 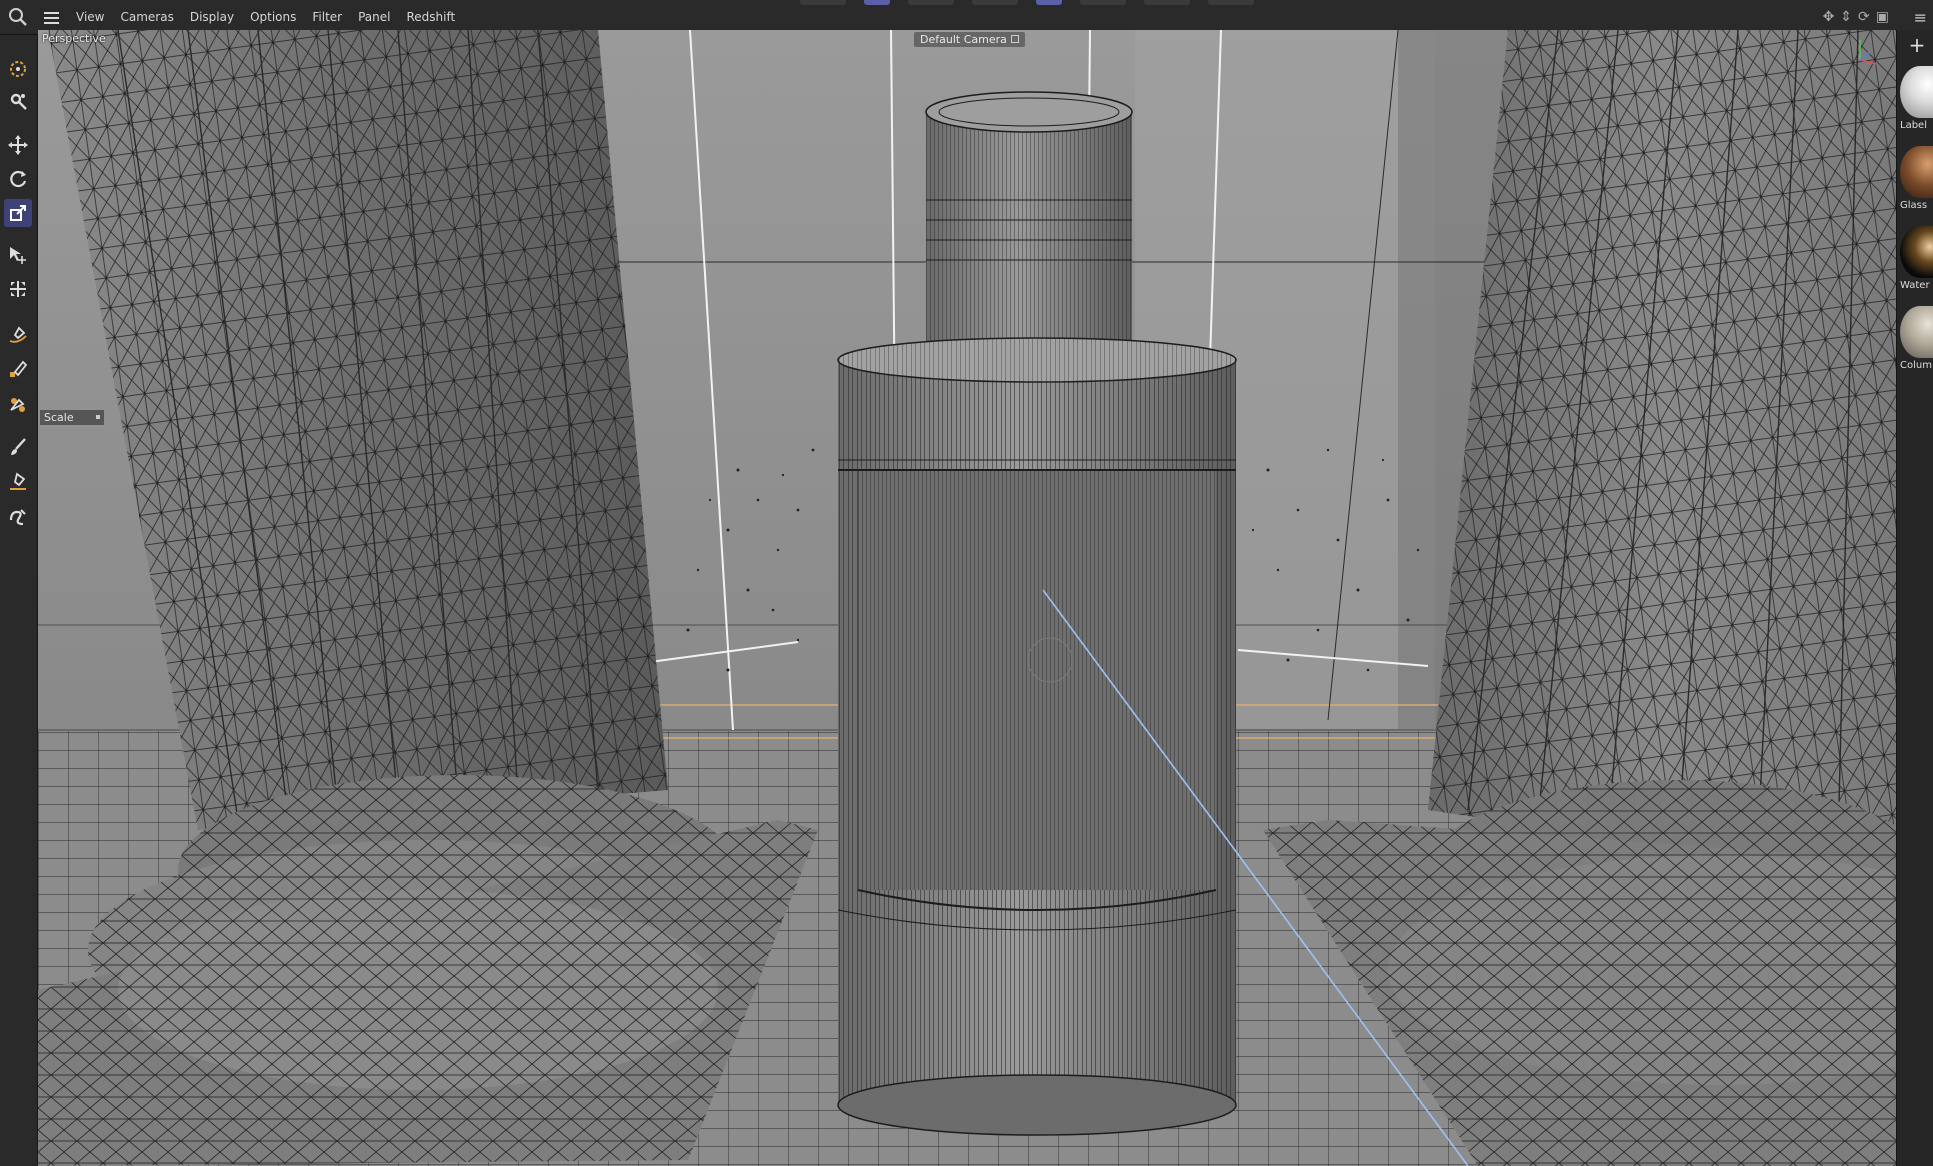 I want to click on camera-name: Default Camera, so click(x=963, y=39).